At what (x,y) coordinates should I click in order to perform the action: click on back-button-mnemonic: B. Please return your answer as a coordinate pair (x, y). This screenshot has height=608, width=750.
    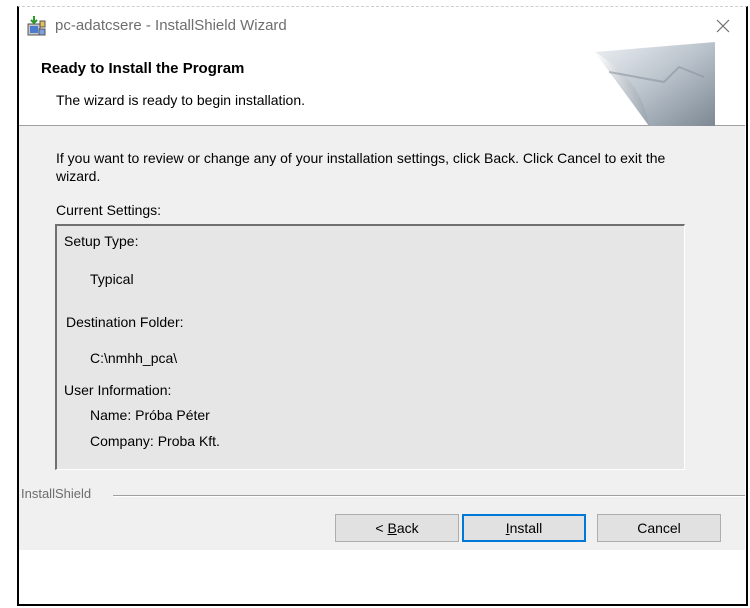
    Looking at the image, I should click on (392, 528).